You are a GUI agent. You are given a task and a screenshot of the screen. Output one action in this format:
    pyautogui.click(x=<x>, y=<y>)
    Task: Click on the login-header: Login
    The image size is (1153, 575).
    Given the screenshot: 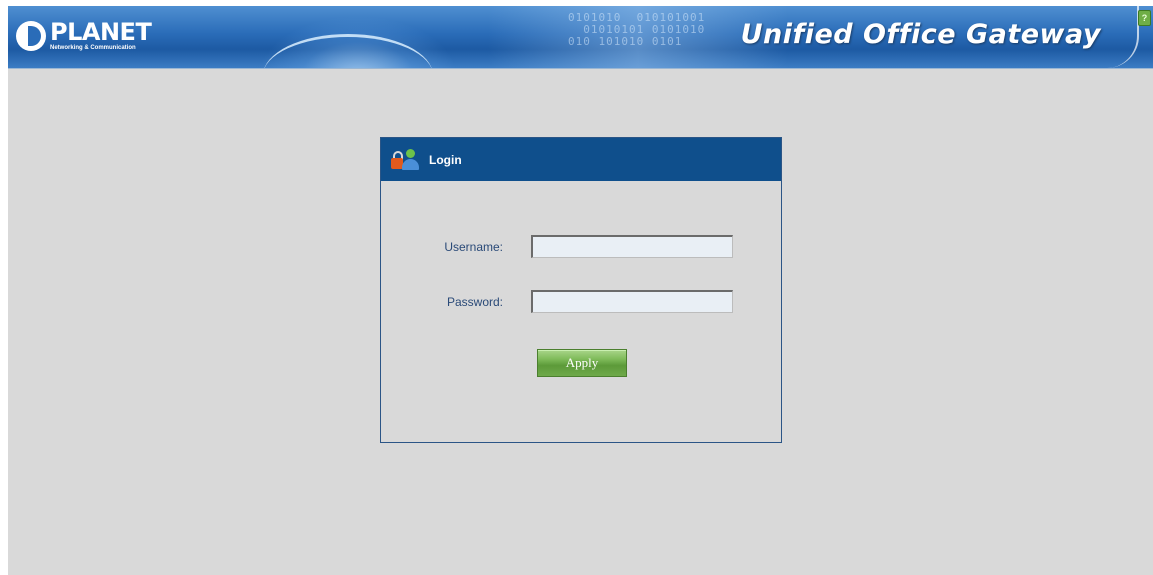 What is the action you would take?
    pyautogui.click(x=581, y=159)
    